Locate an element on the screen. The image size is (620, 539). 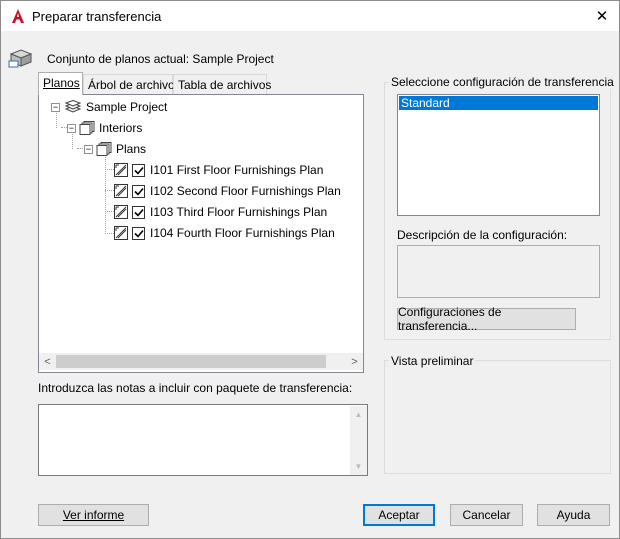
preview-group is located at coordinates (497, 417).